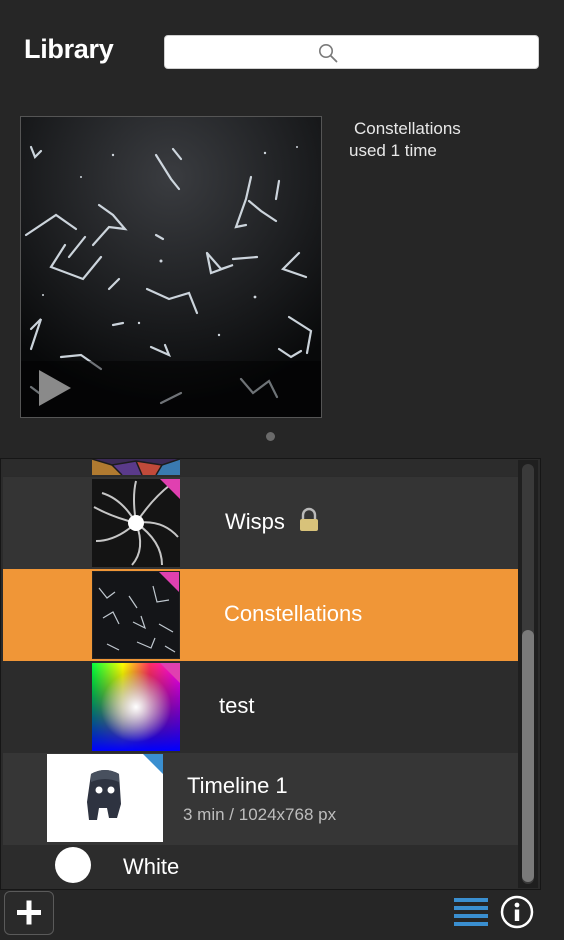 The height and width of the screenshot is (940, 564). I want to click on item-label: Timeline 1, so click(237, 785).